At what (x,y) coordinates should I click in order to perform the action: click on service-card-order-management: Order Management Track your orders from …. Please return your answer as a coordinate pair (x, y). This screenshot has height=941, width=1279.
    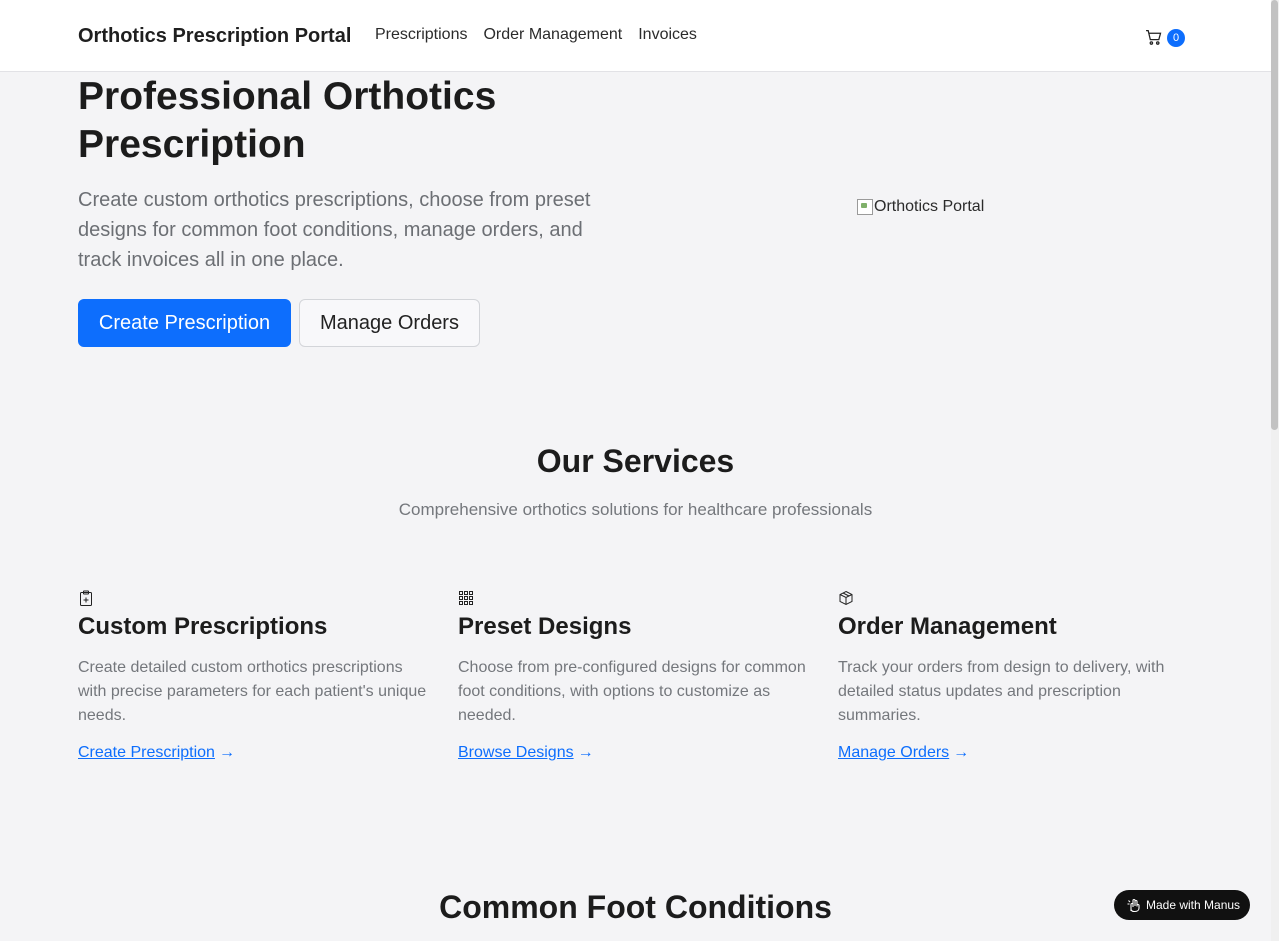
    Looking at the image, I should click on (1015, 676).